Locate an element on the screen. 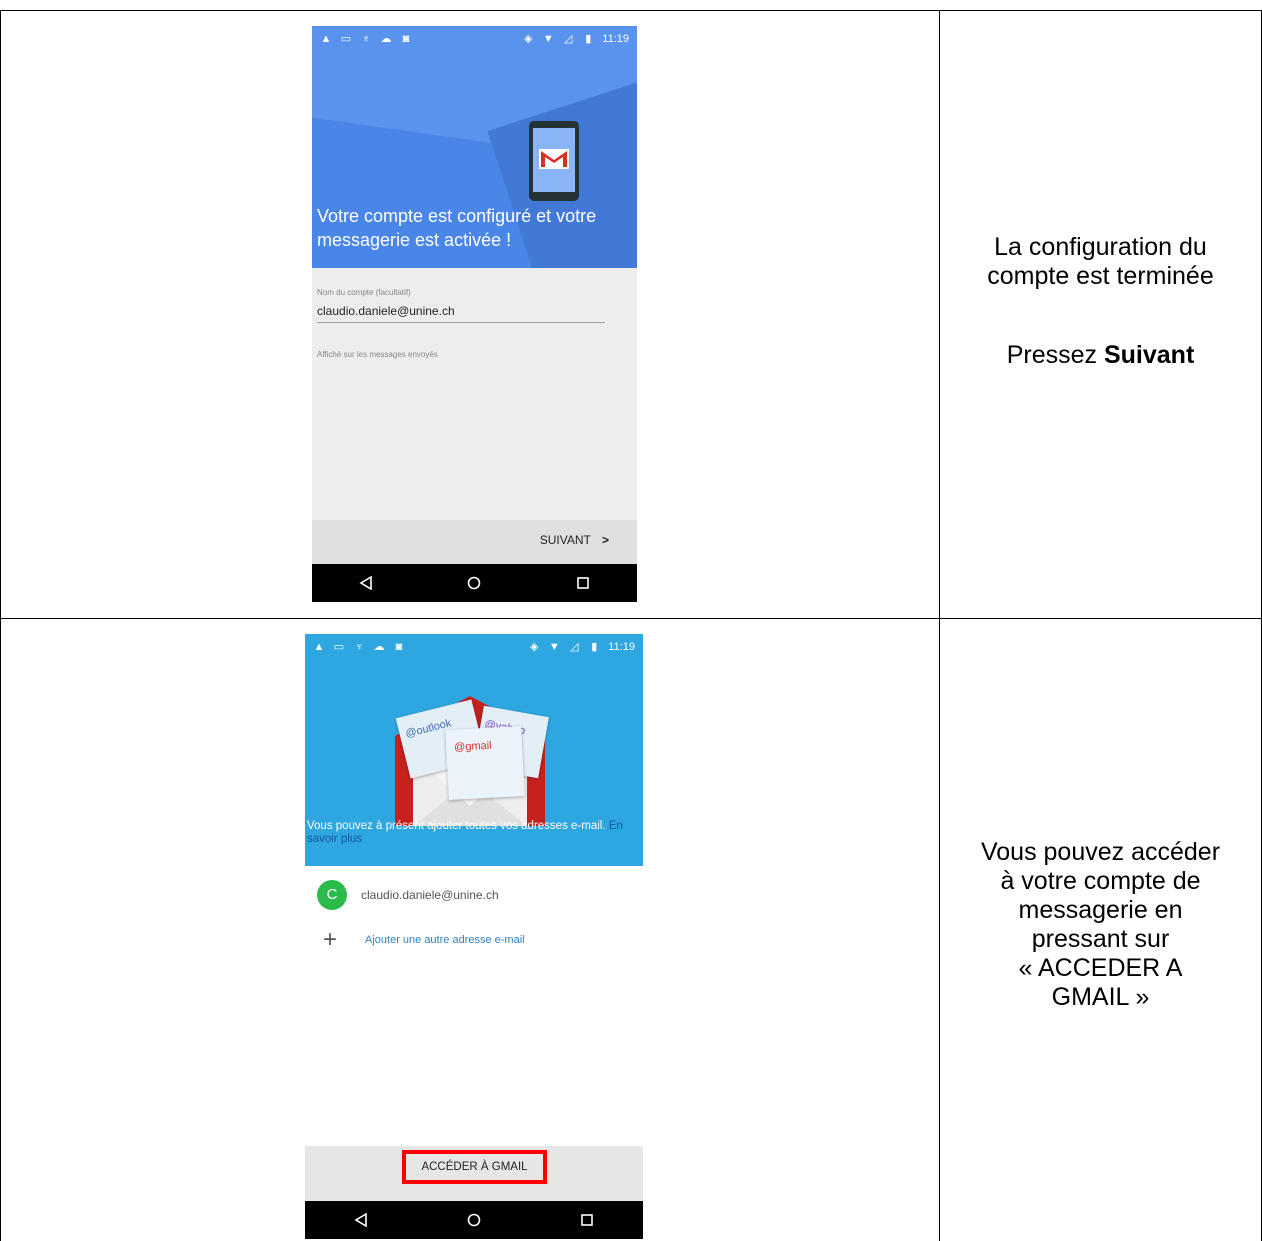  gmail-label: @gmail is located at coordinates (472, 746).